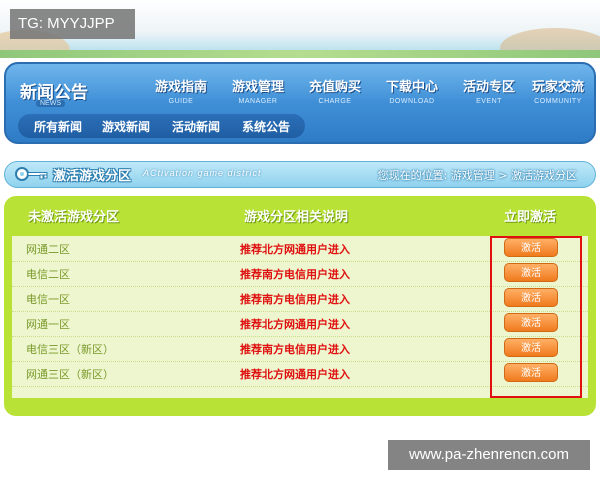 The width and height of the screenshot is (600, 480). What do you see at coordinates (477, 175) in the screenshot?
I see `breadcrumb: 您现在的位置: 游戏管理 > 激活游戏分区` at bounding box center [477, 175].